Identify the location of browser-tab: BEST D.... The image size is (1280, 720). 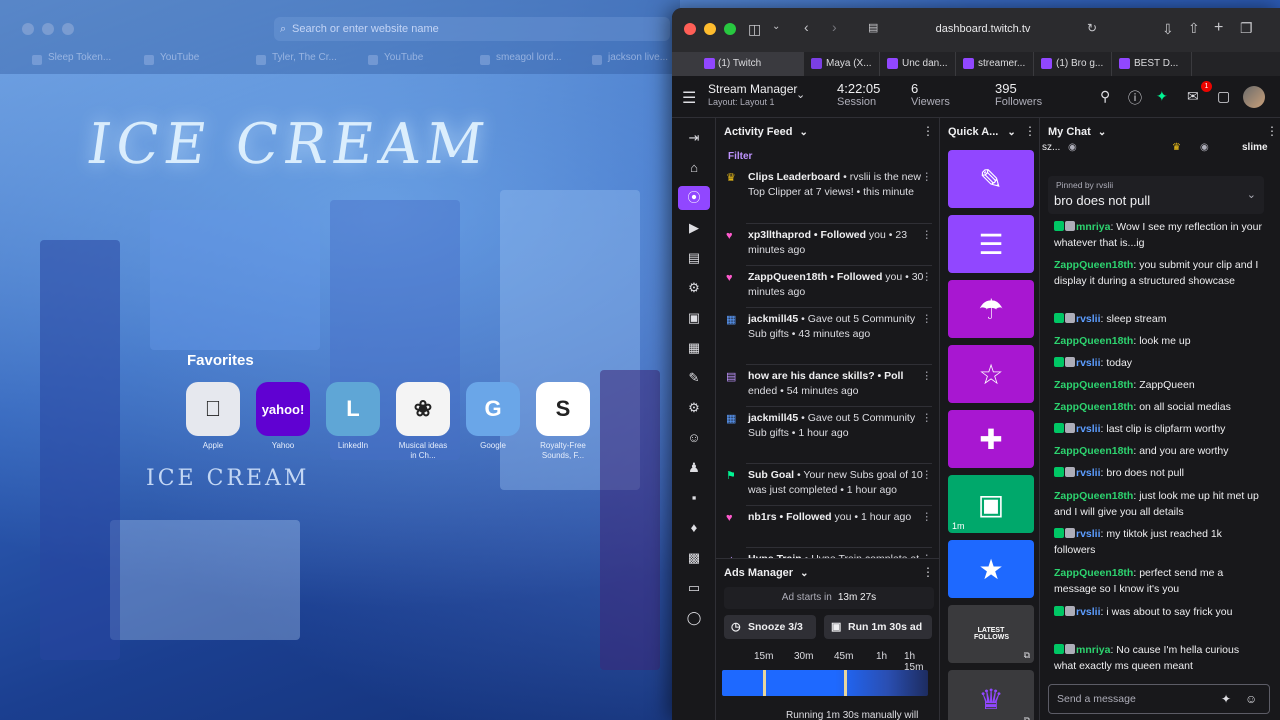
(1152, 64).